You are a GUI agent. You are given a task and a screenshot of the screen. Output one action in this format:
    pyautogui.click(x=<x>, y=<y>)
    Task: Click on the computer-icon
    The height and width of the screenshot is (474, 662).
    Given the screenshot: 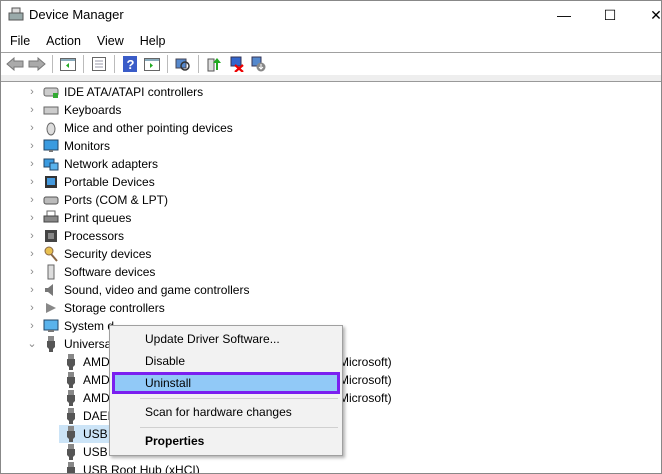 What is the action you would take?
    pyautogui.click(x=51, y=326)
    